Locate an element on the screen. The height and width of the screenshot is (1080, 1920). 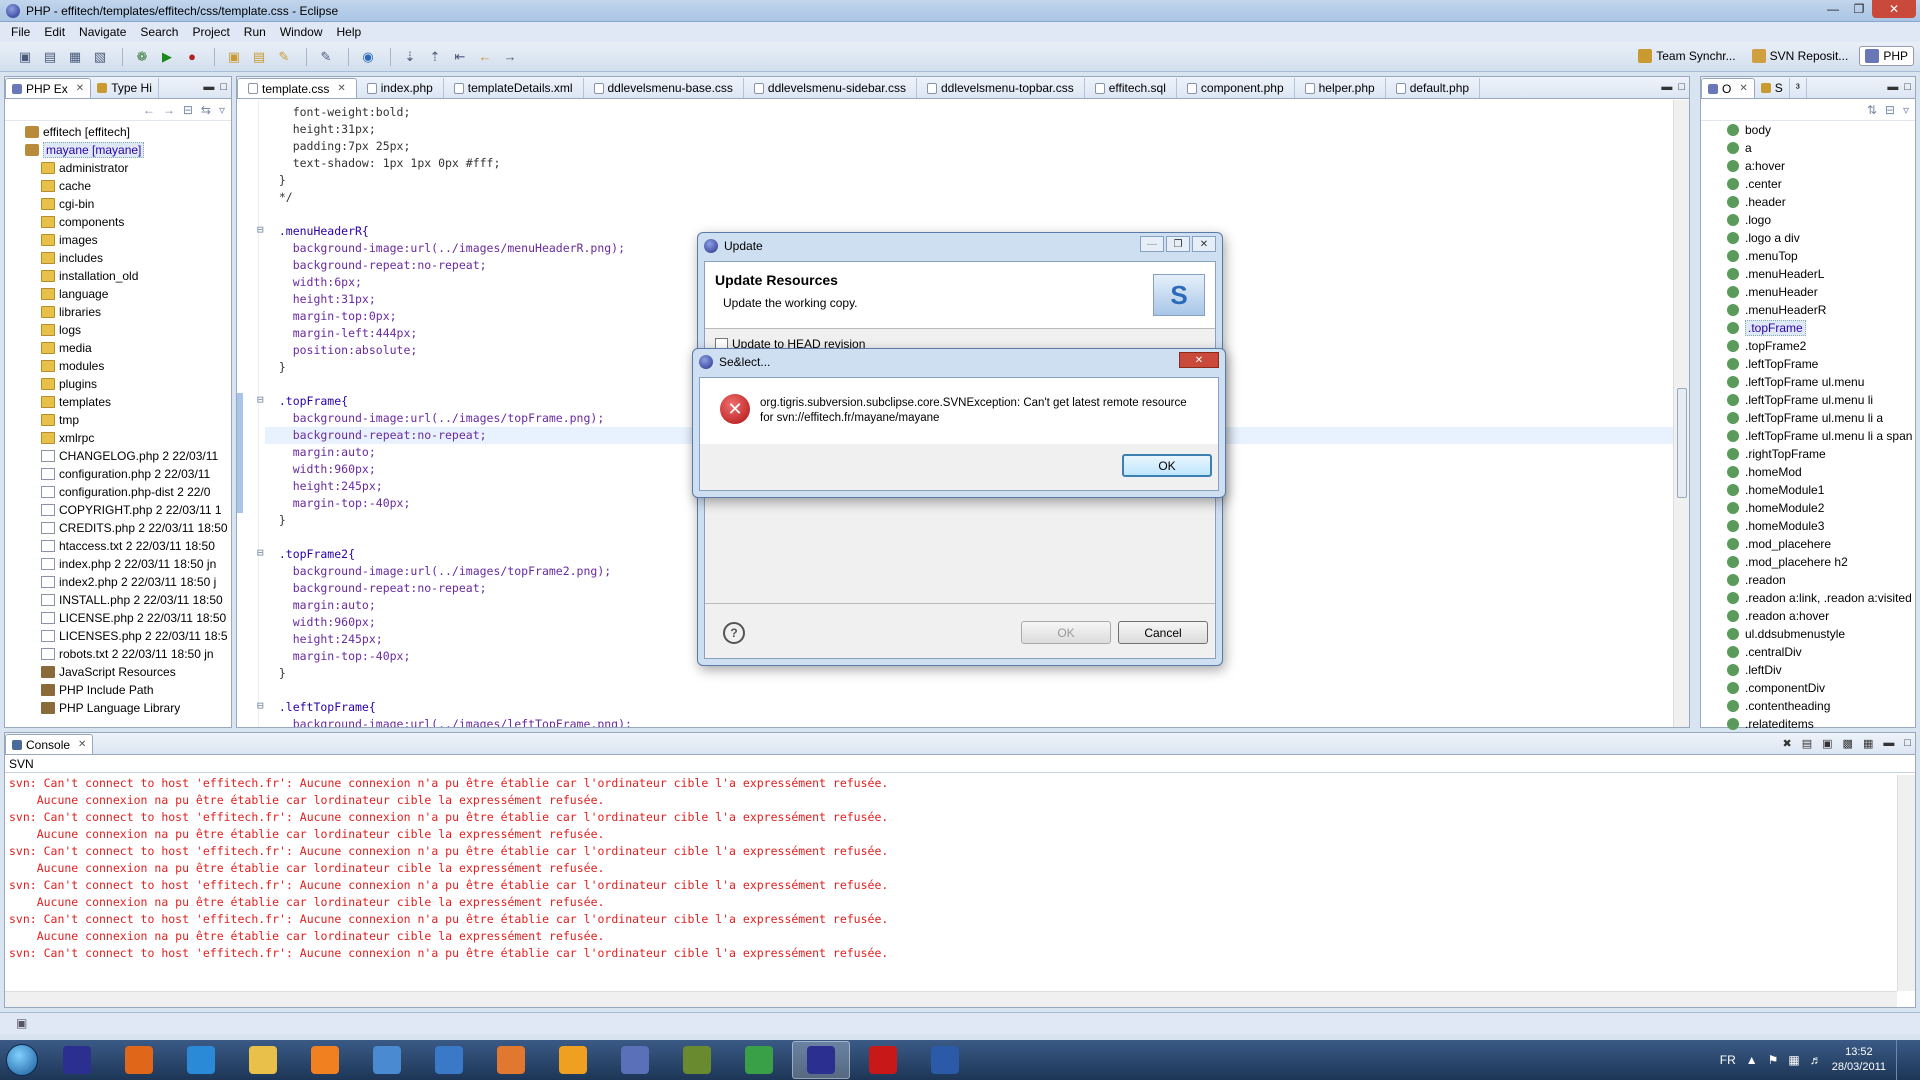
outline-item: .readon is located at coordinates (1808, 580).